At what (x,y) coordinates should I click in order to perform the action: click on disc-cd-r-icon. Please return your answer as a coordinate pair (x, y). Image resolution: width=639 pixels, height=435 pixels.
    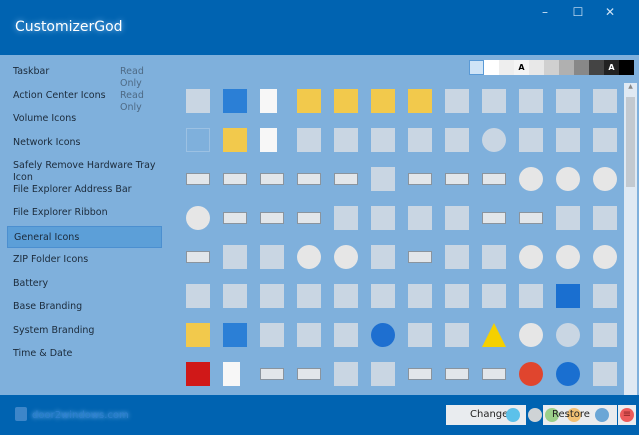
    Looking at the image, I should click on (568, 257).